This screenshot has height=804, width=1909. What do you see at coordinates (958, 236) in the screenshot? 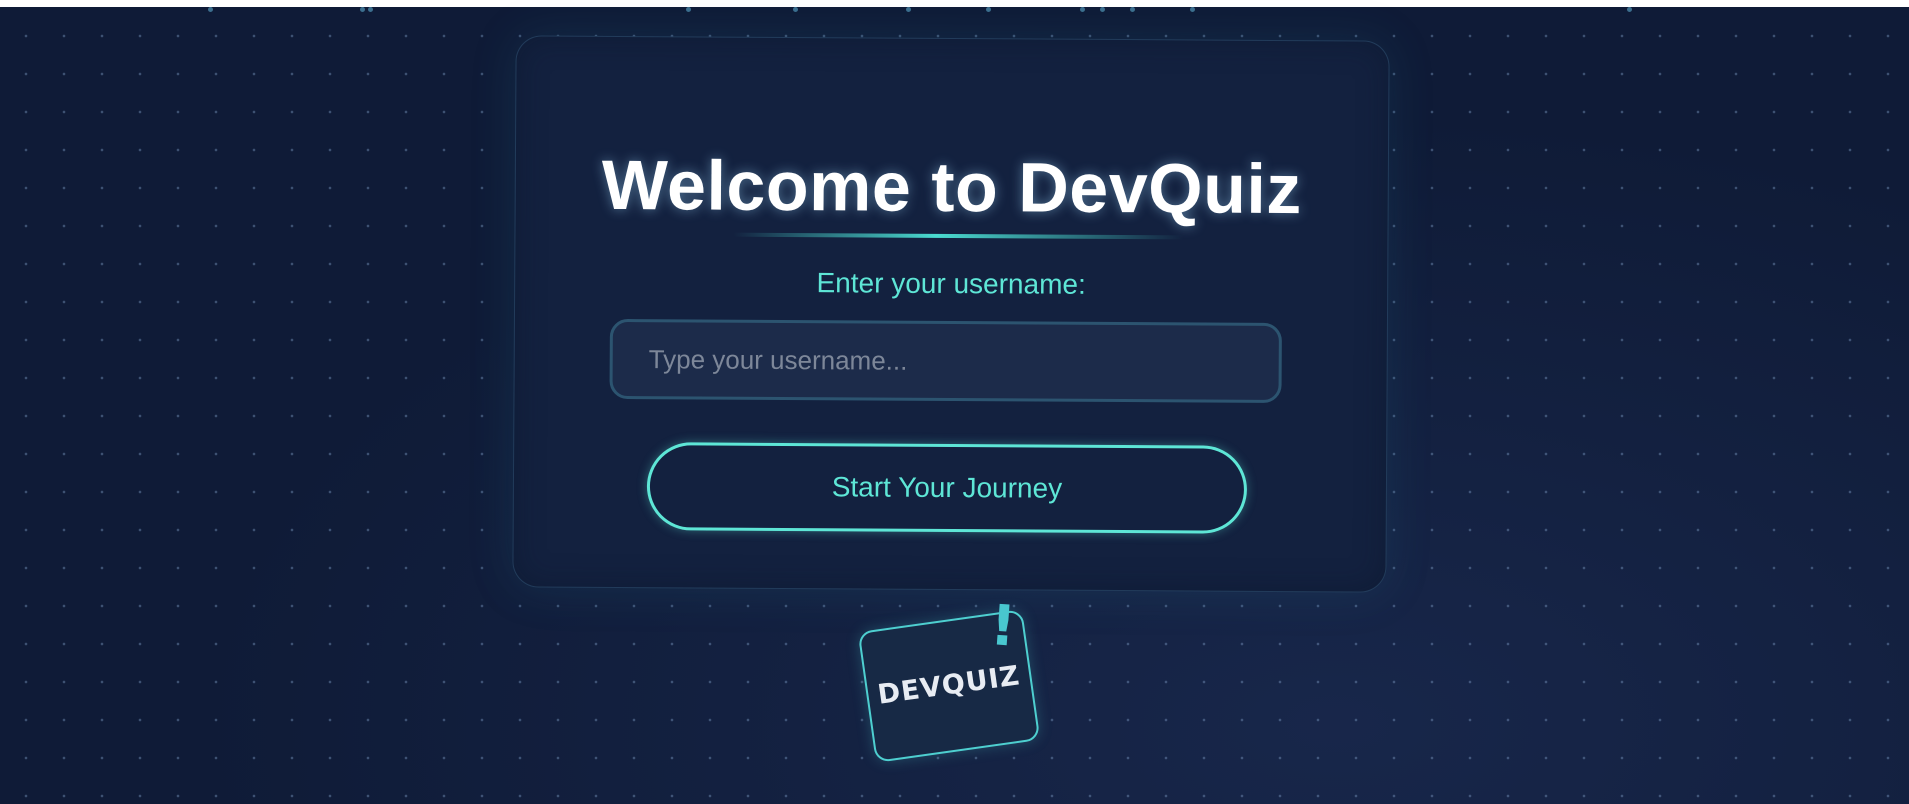
I see `title-underline` at bounding box center [958, 236].